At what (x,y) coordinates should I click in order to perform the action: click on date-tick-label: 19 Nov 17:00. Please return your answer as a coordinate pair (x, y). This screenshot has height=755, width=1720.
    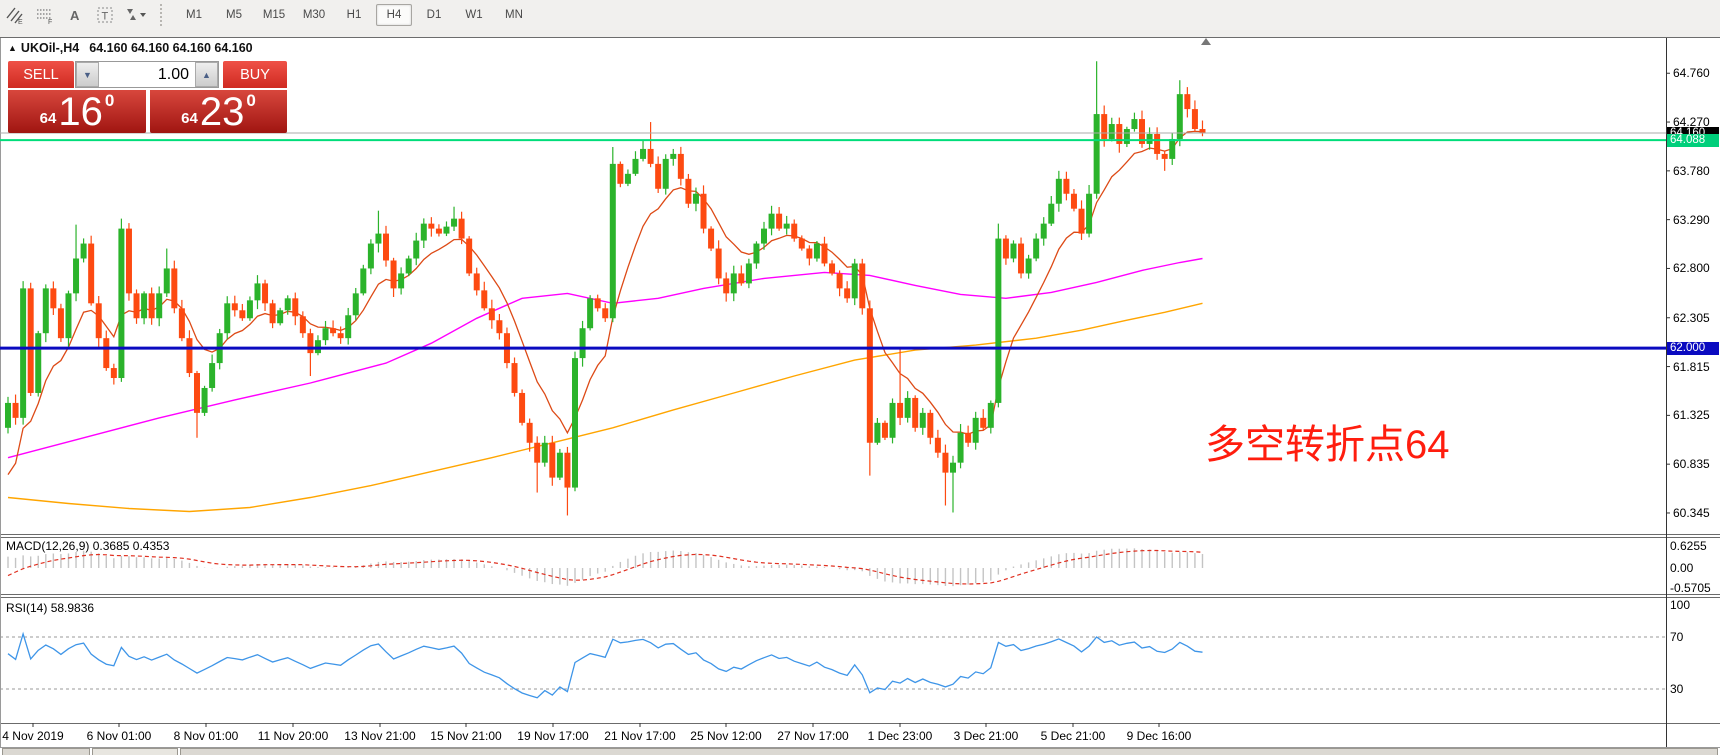
    Looking at the image, I should click on (553, 736).